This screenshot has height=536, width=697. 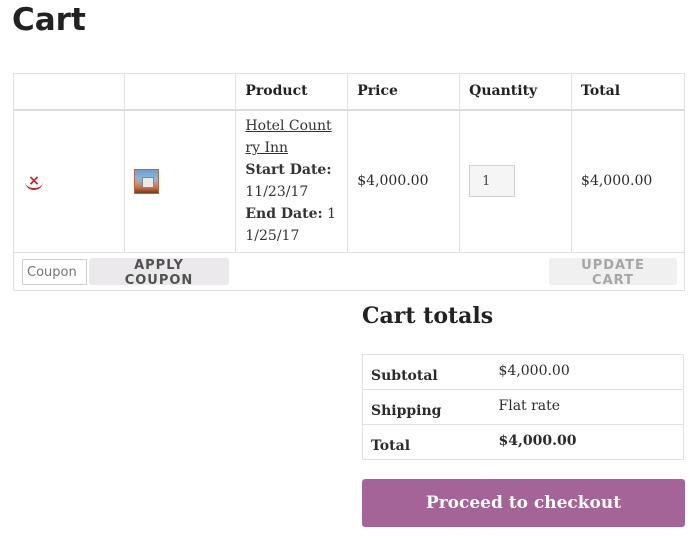 What do you see at coordinates (159, 273) in the screenshot?
I see `apply-coupon-button: APPLY COUPON` at bounding box center [159, 273].